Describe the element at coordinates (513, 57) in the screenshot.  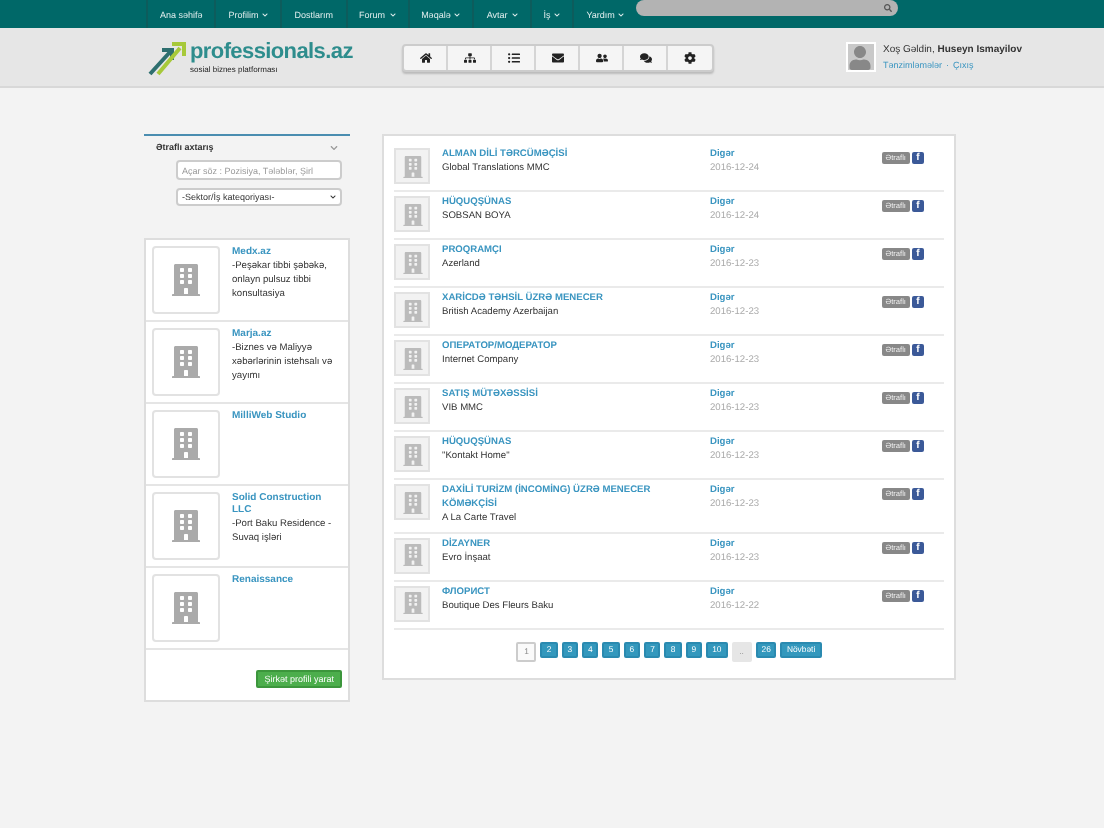
I see `list-icon` at that location.